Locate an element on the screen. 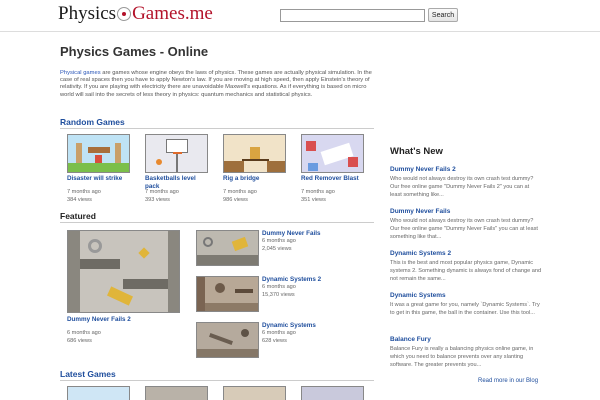 The image size is (600, 400). whats-new-heading: What's New is located at coordinates (416, 151).